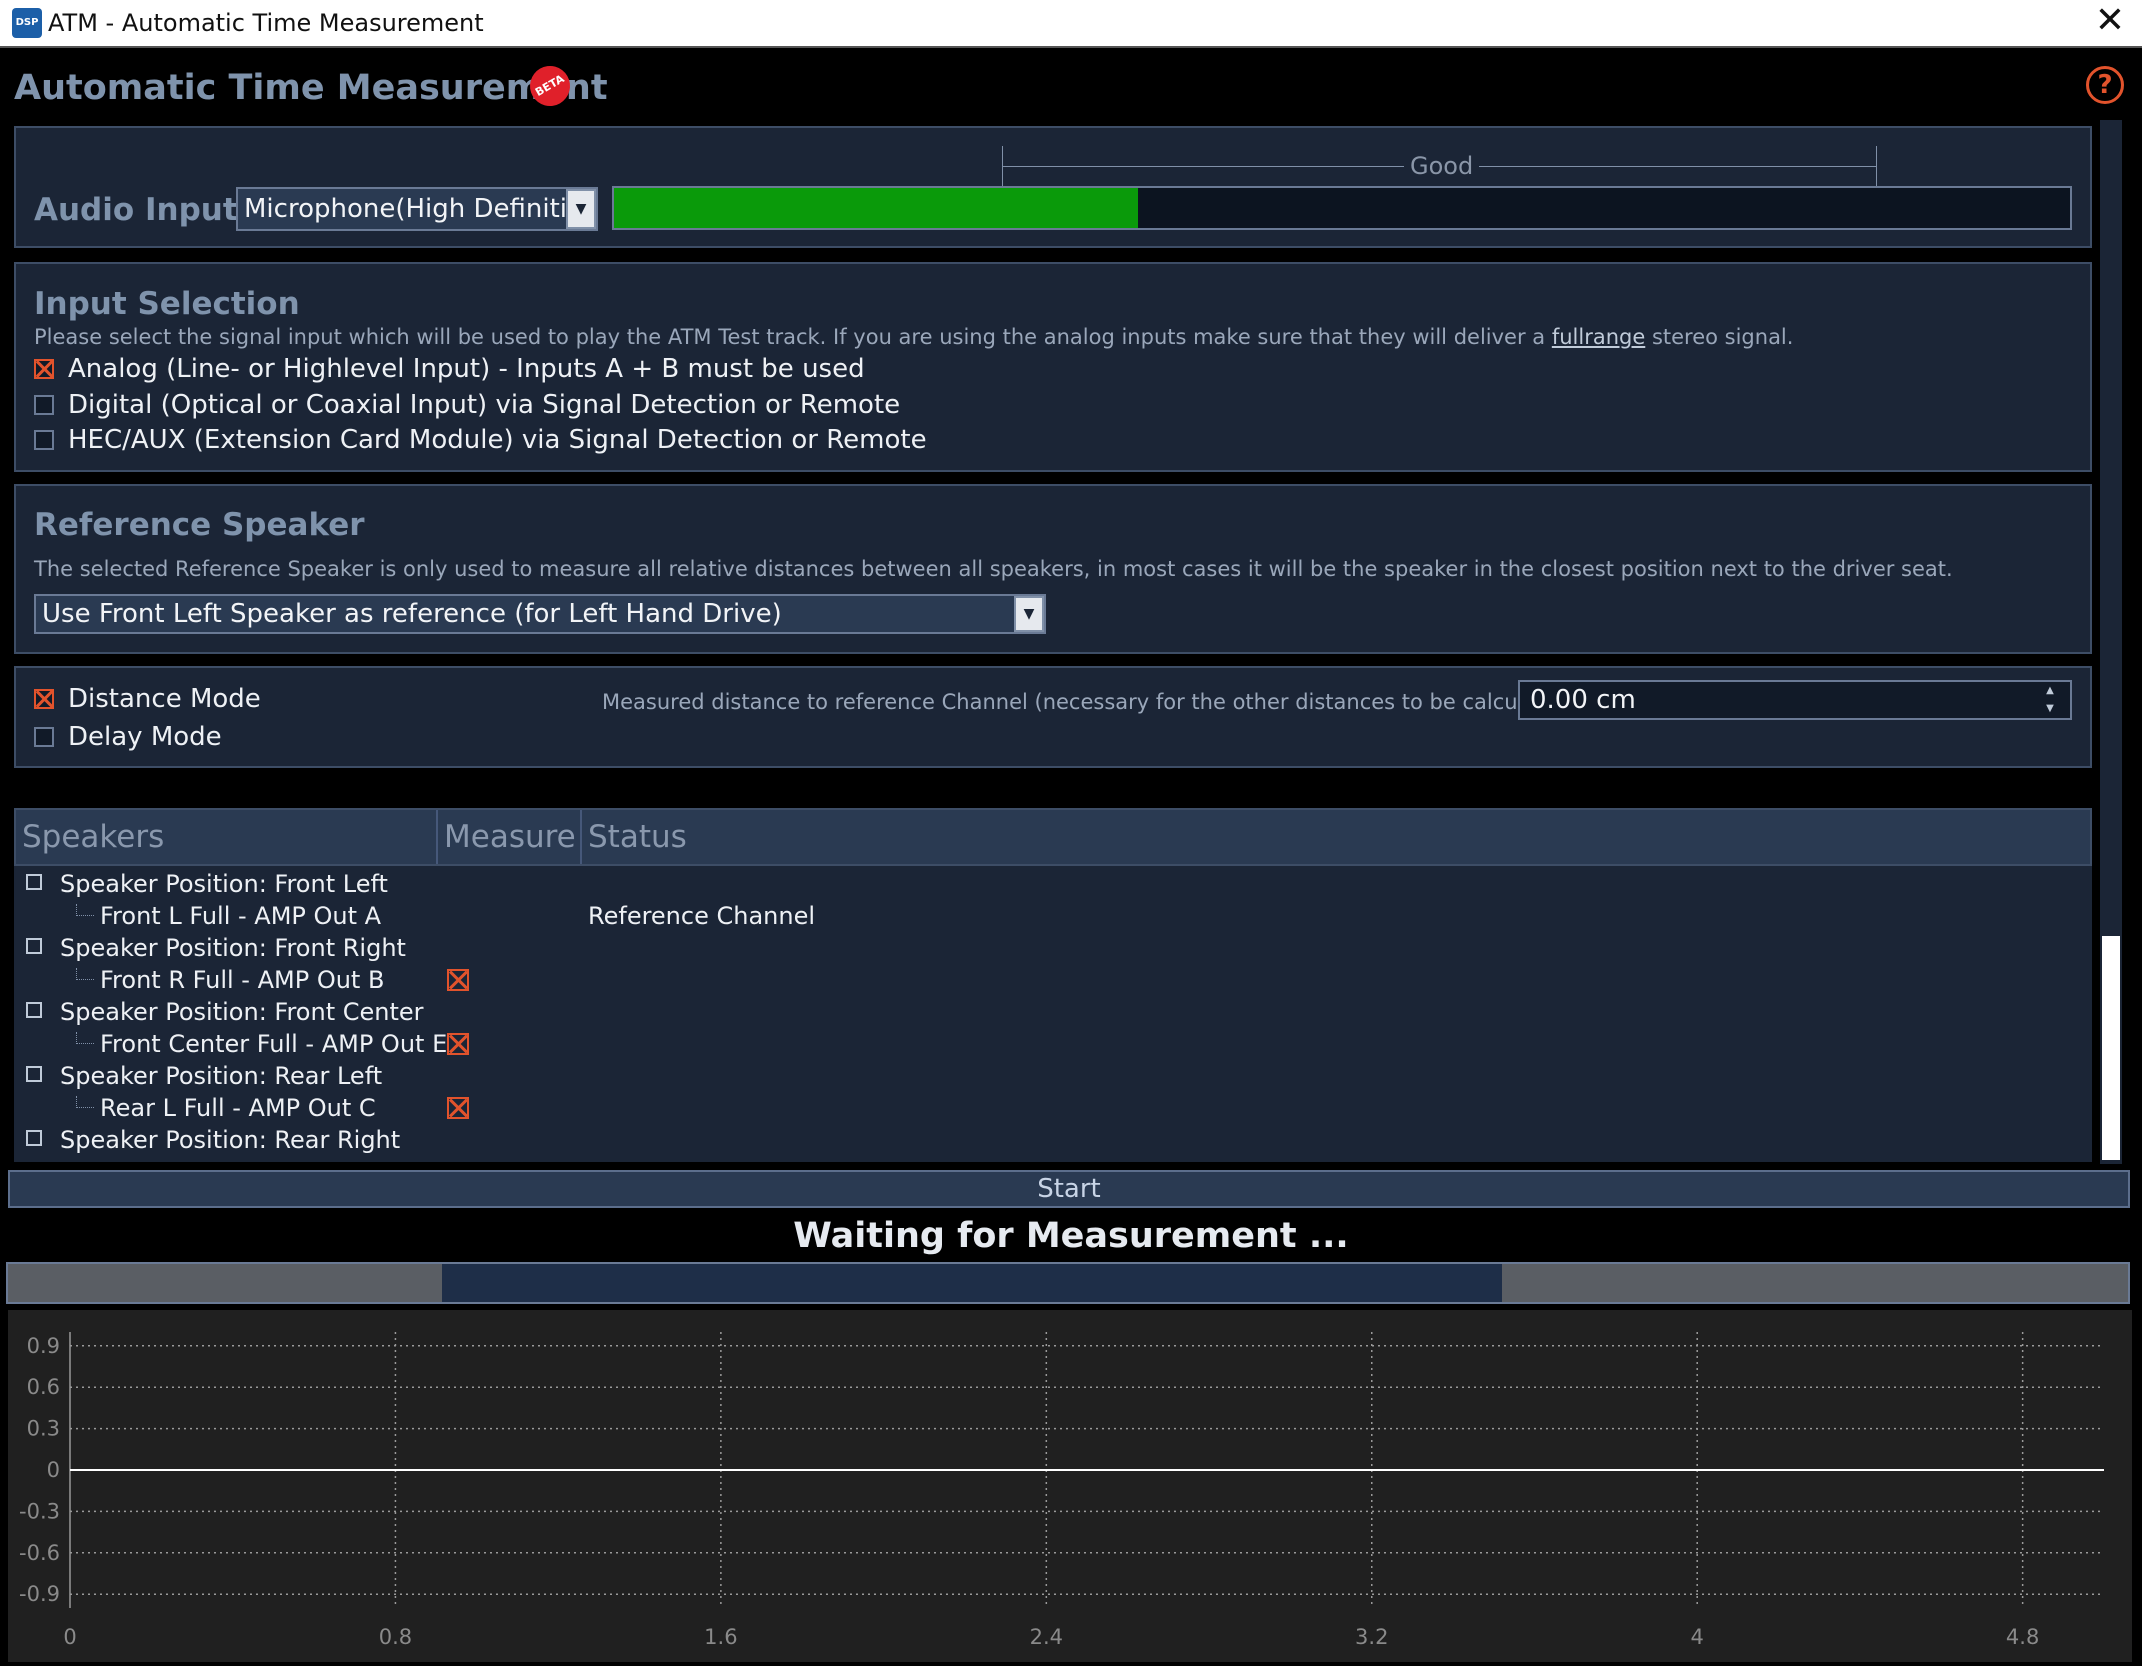 Image resolution: width=2142 pixels, height=1666 pixels. Describe the element at coordinates (1719, 337) in the screenshot. I see `description-text-end: stereo signal.` at that location.